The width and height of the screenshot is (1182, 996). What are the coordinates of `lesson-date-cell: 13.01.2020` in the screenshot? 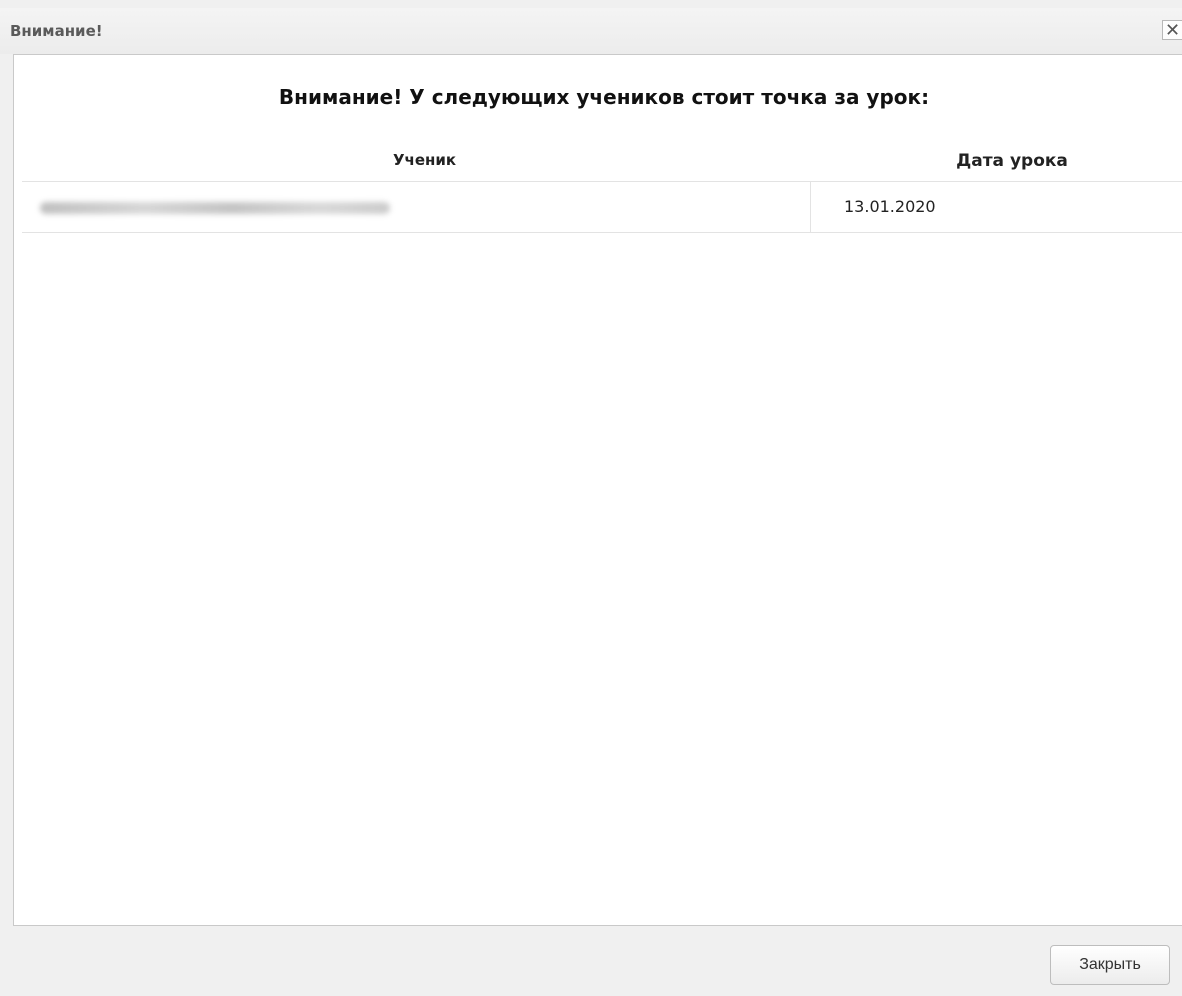 It's located at (890, 206).